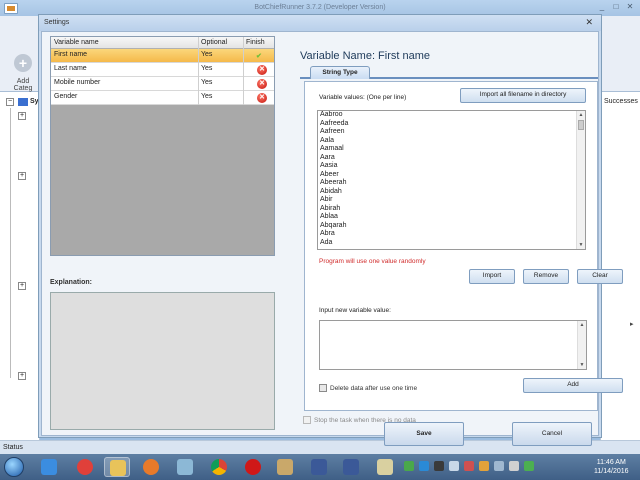  I want to click on dialog-title: Settings, so click(57, 22).